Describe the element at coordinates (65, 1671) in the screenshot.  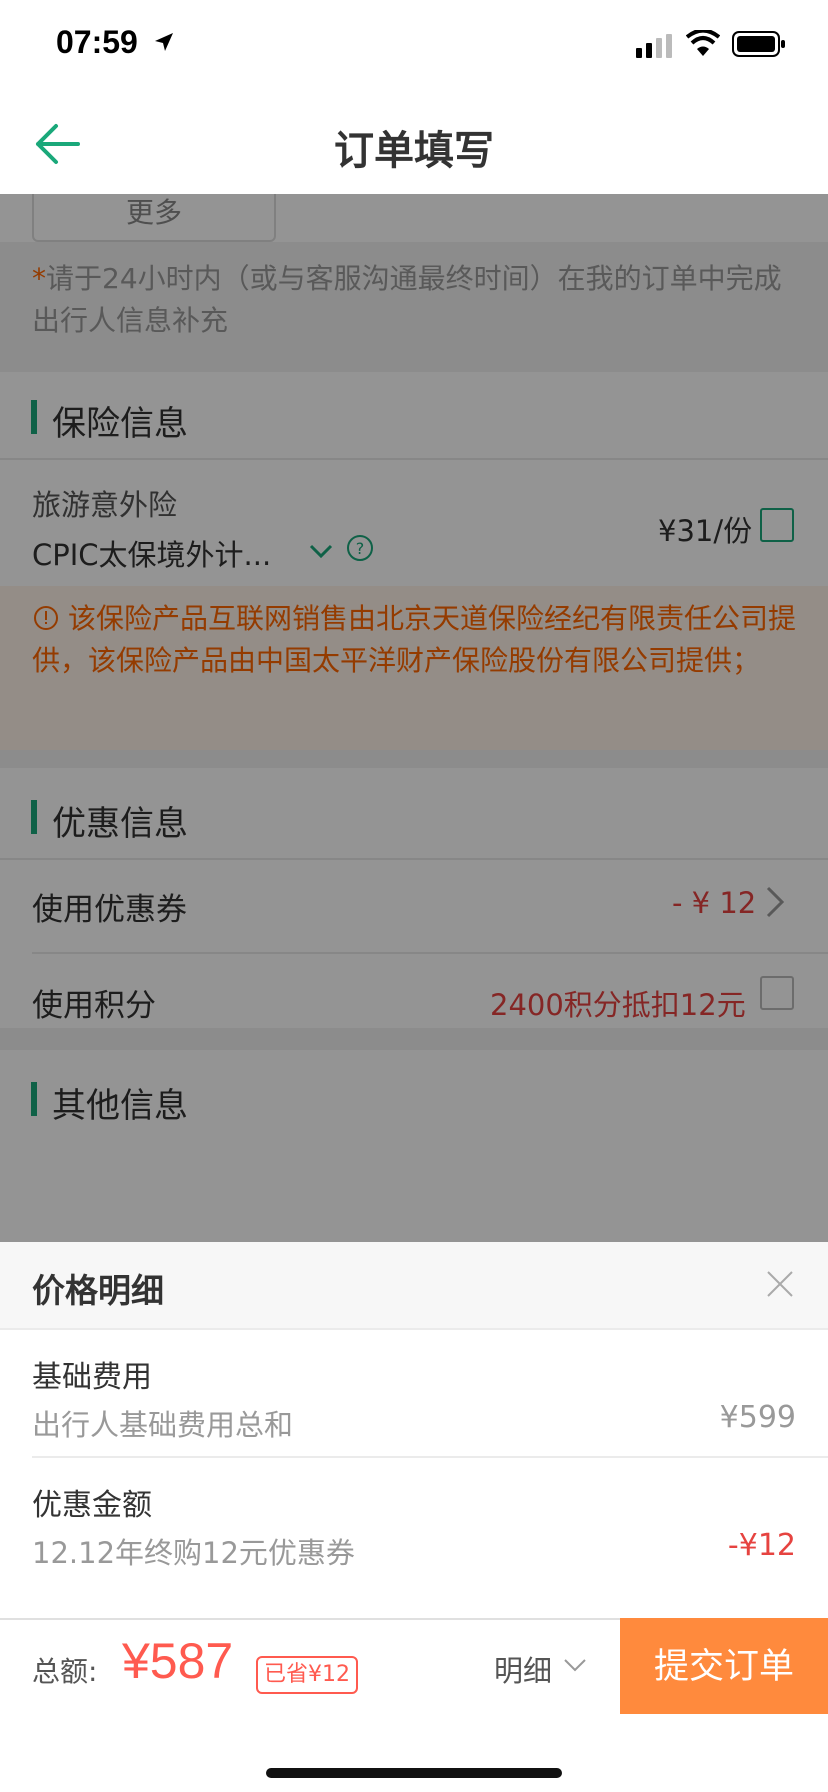
I see `total-label: 总额:` at that location.